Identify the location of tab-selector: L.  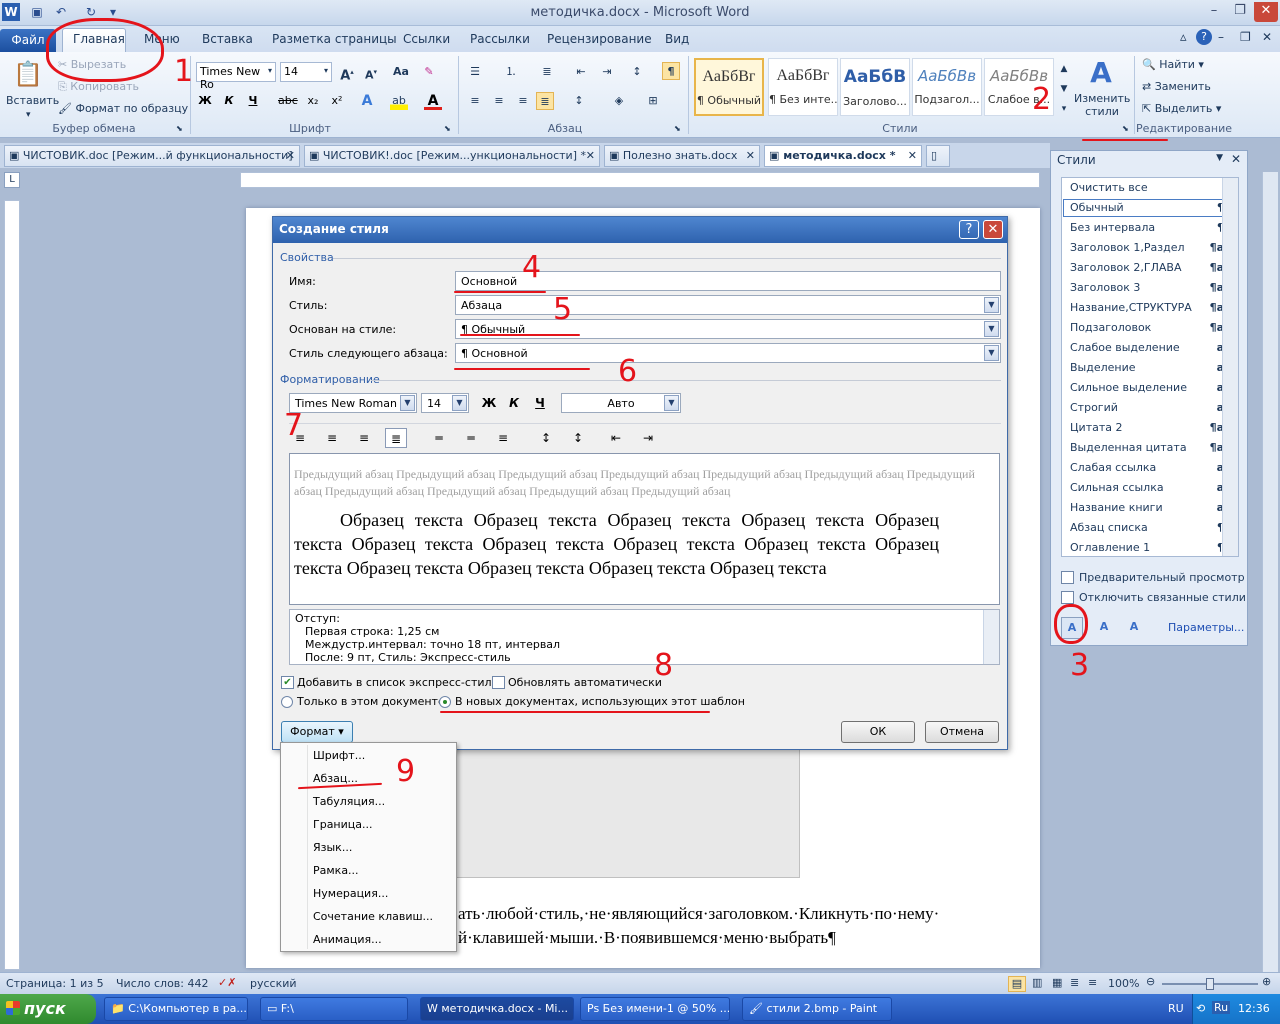
(12, 180).